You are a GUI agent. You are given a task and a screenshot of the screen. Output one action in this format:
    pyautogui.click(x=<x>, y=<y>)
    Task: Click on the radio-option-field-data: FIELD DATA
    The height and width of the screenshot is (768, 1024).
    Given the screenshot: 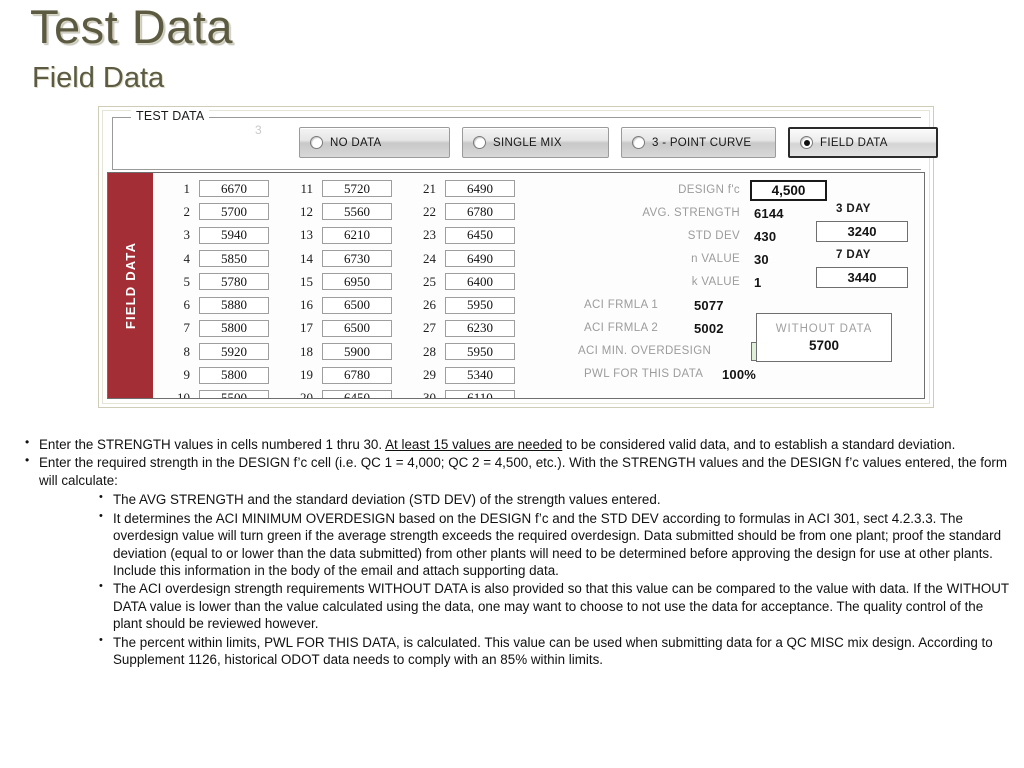 What is the action you would take?
    pyautogui.click(x=863, y=142)
    